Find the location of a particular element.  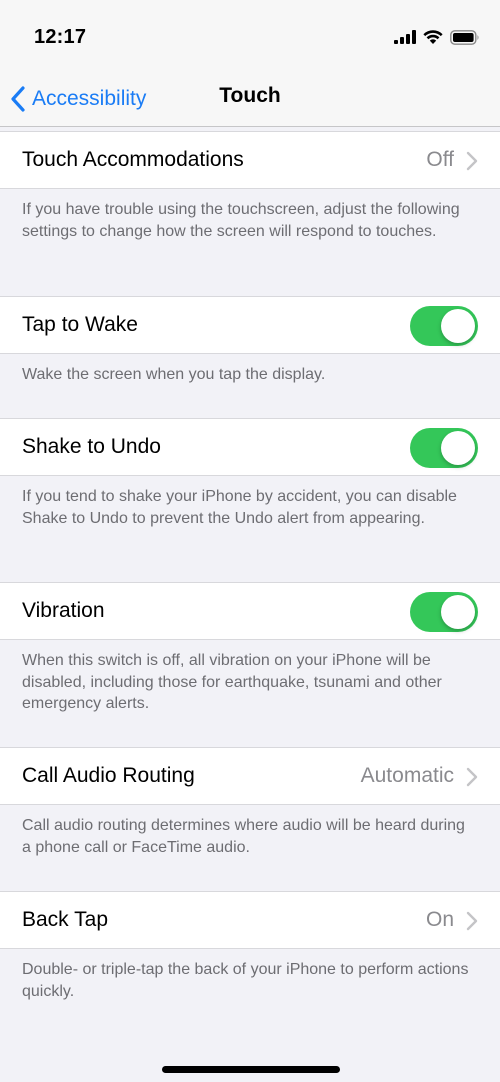

tap-to-wake-toggle is located at coordinates (444, 326).